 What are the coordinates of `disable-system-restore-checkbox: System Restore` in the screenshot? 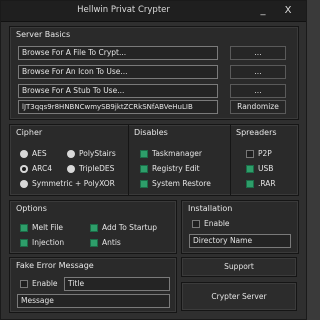 It's located at (183, 184).